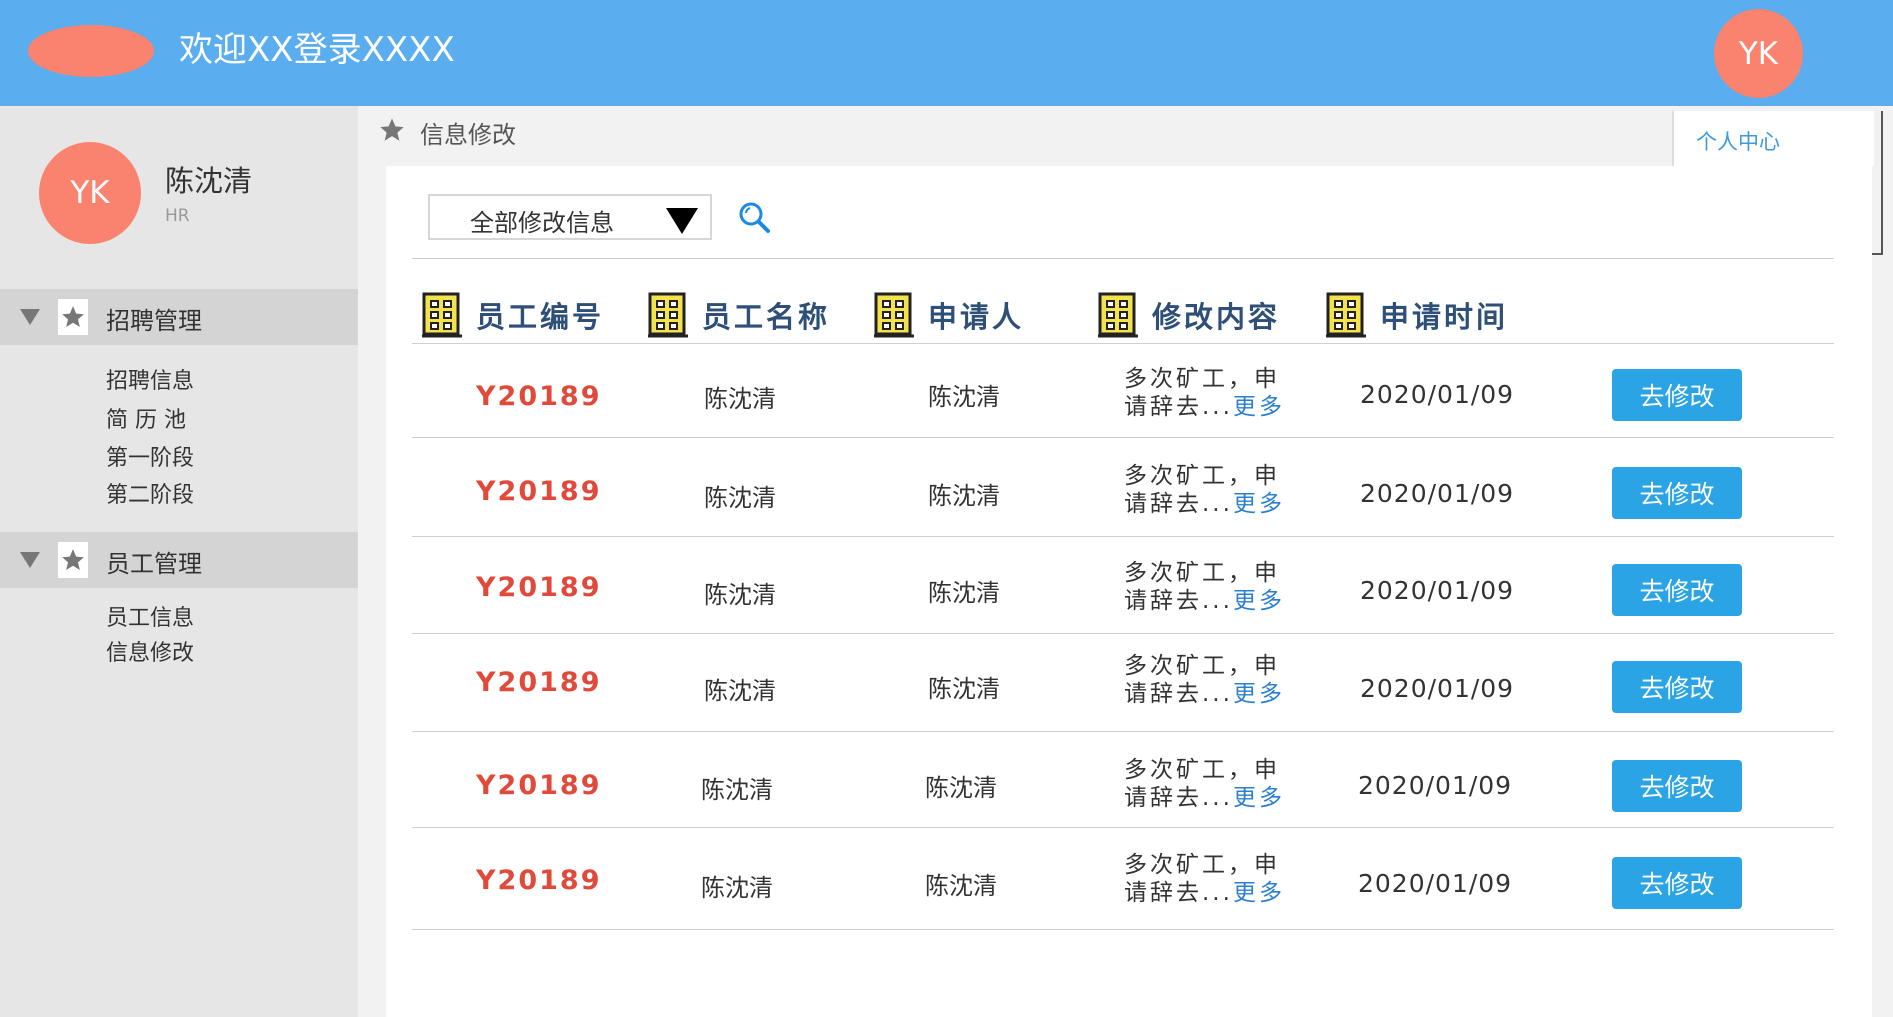  What do you see at coordinates (154, 564) in the screenshot?
I see `nav-group-label: 员工管理` at bounding box center [154, 564].